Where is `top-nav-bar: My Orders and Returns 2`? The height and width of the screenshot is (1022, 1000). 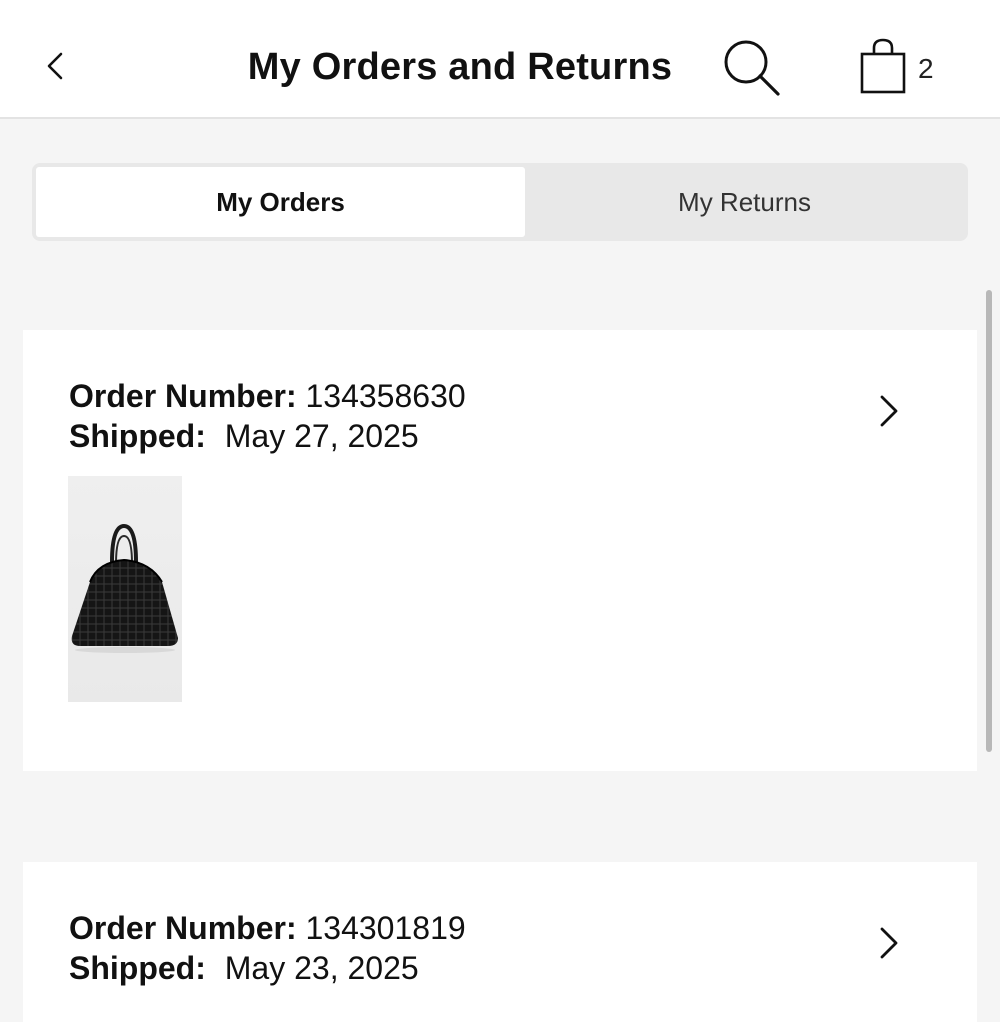 top-nav-bar: My Orders and Returns 2 is located at coordinates (500, 59).